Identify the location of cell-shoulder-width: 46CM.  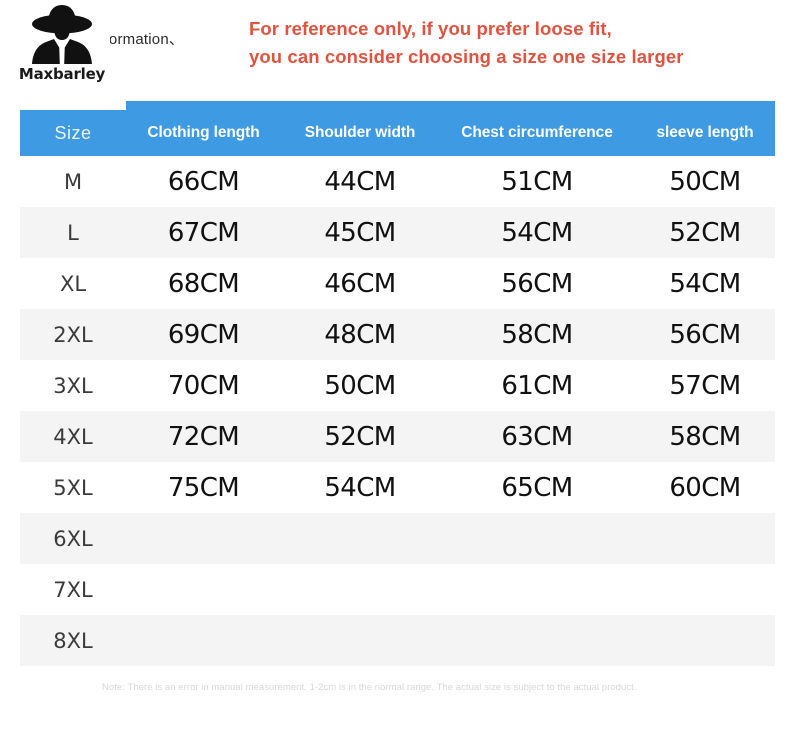
(360, 283).